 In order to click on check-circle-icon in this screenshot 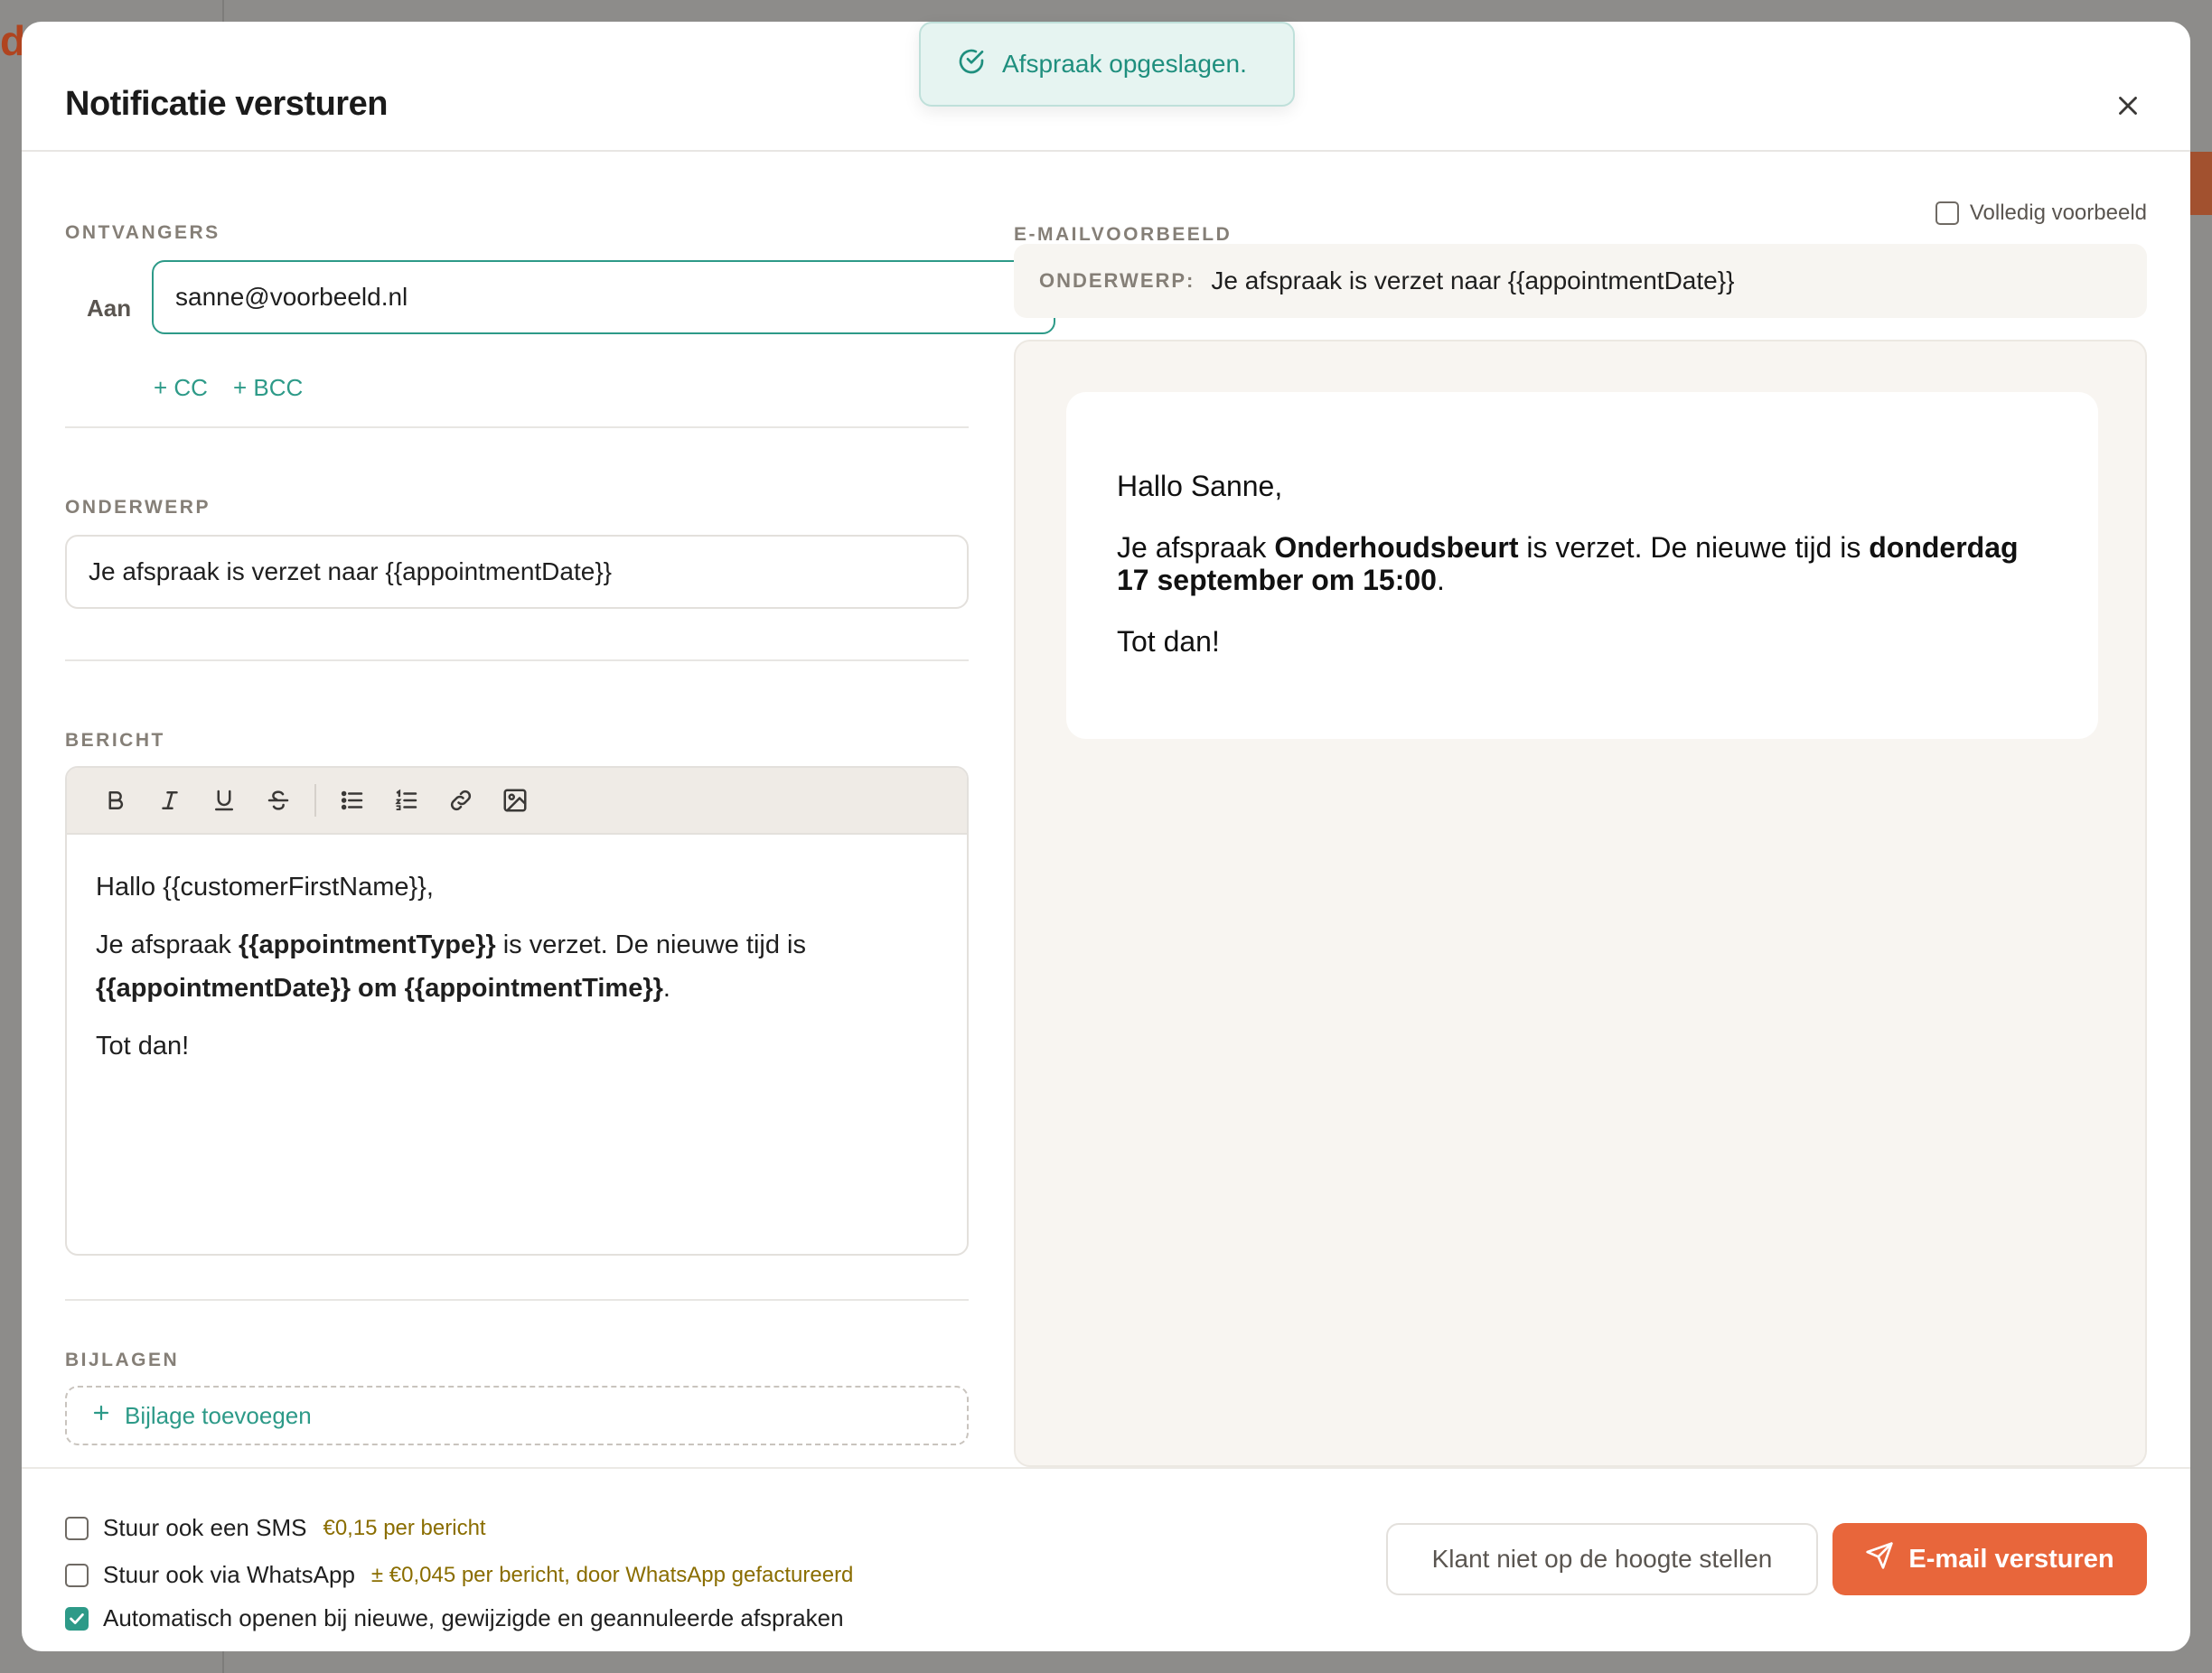, I will do `click(971, 64)`.